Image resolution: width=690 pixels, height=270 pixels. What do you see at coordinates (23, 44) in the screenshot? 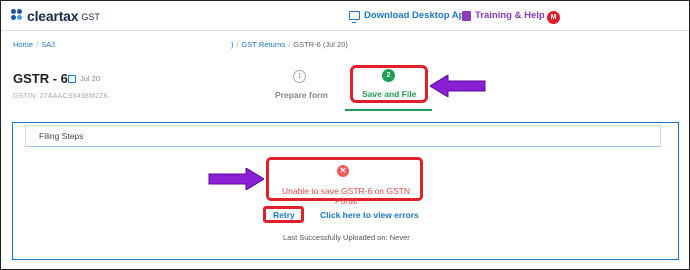
I see `breadcrumb-home: Home` at bounding box center [23, 44].